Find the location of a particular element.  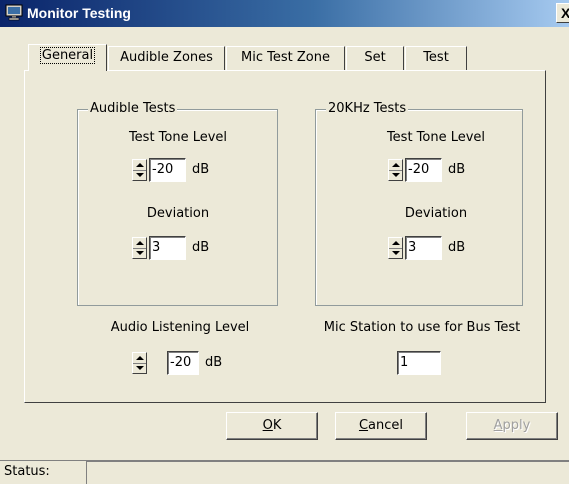

audible-tests-title: Audible Tests is located at coordinates (133, 109).